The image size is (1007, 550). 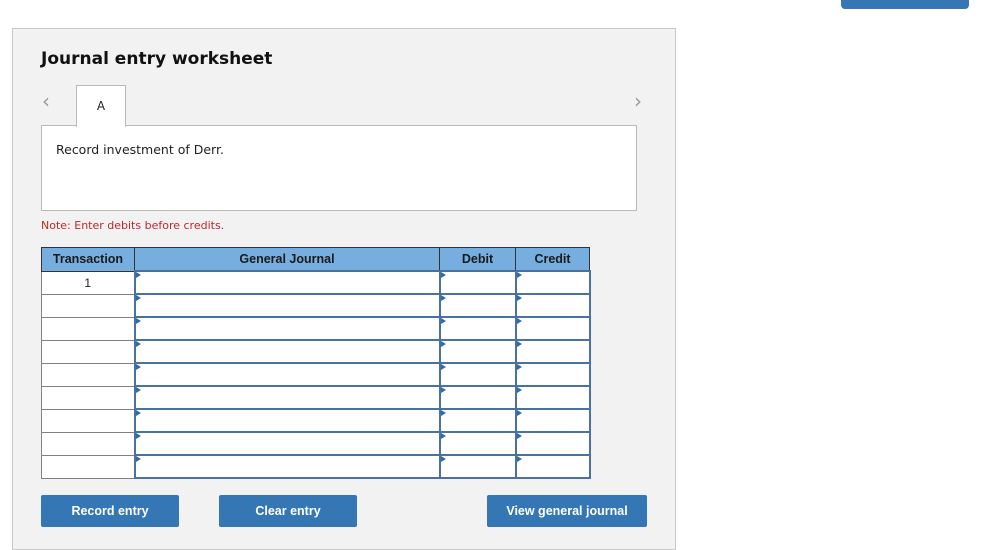 I want to click on table-header-row: Transaction General Journal Debit Credit, so click(x=315, y=259).